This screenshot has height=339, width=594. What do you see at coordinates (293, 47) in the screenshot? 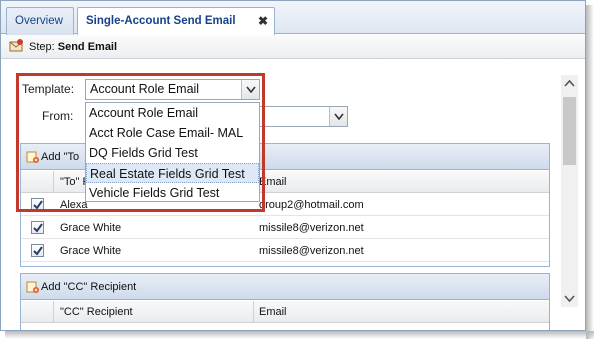
I see `step-bar: Step: Send Email` at bounding box center [293, 47].